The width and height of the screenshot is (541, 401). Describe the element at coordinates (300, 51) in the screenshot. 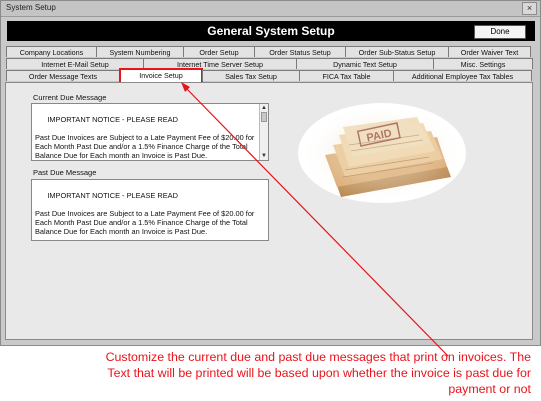

I see `tab-order-status-setup: Order Status Setup` at that location.